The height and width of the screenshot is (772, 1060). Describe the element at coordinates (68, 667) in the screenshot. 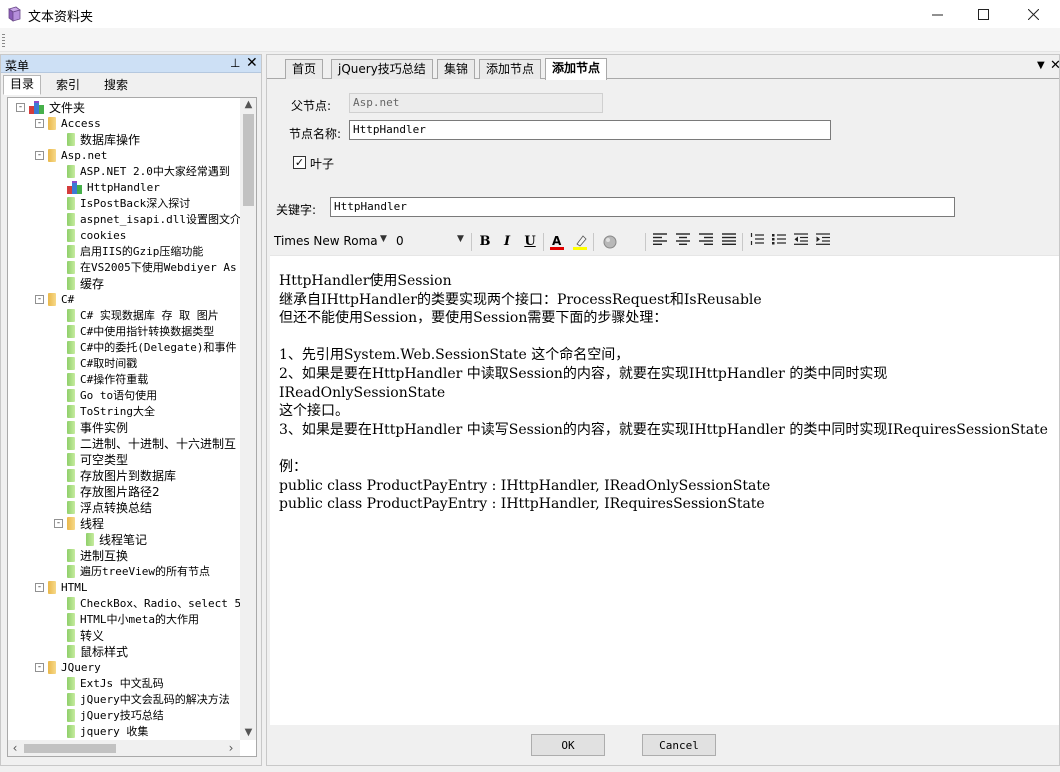

I see `tree-folder-node: - JQuery` at that location.